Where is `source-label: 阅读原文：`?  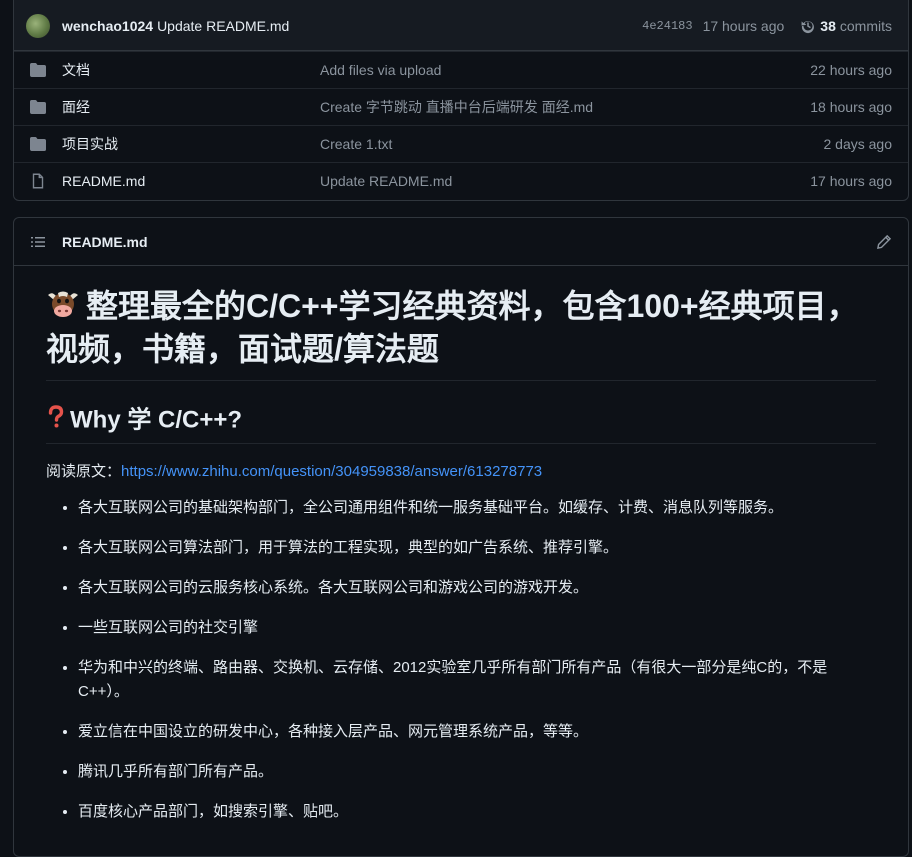
source-label: 阅读原文： is located at coordinates (84, 472).